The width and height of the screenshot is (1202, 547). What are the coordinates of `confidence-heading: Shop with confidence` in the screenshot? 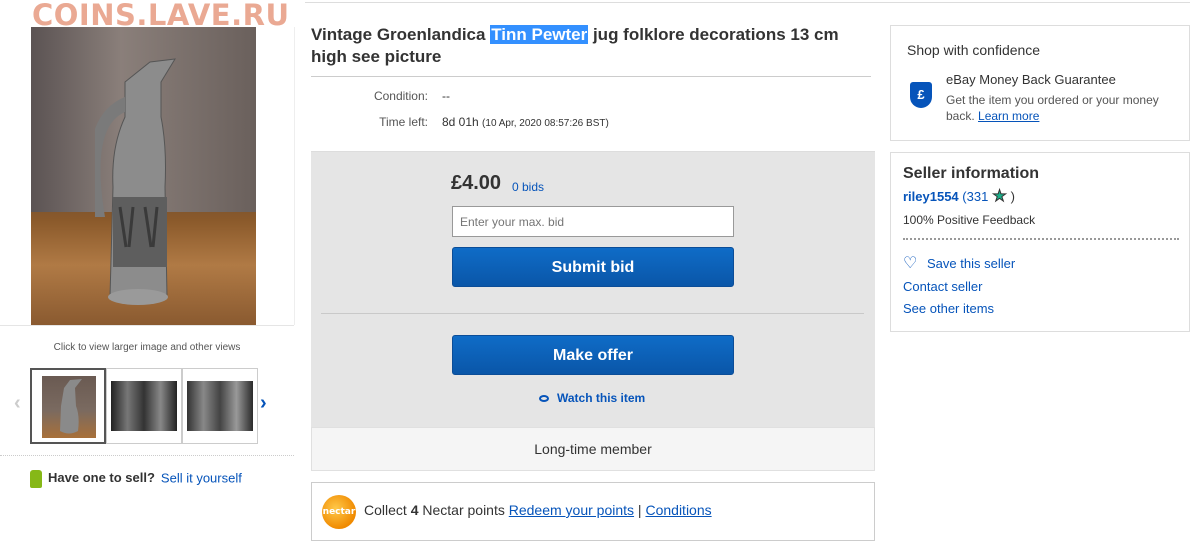 It's located at (974, 50).